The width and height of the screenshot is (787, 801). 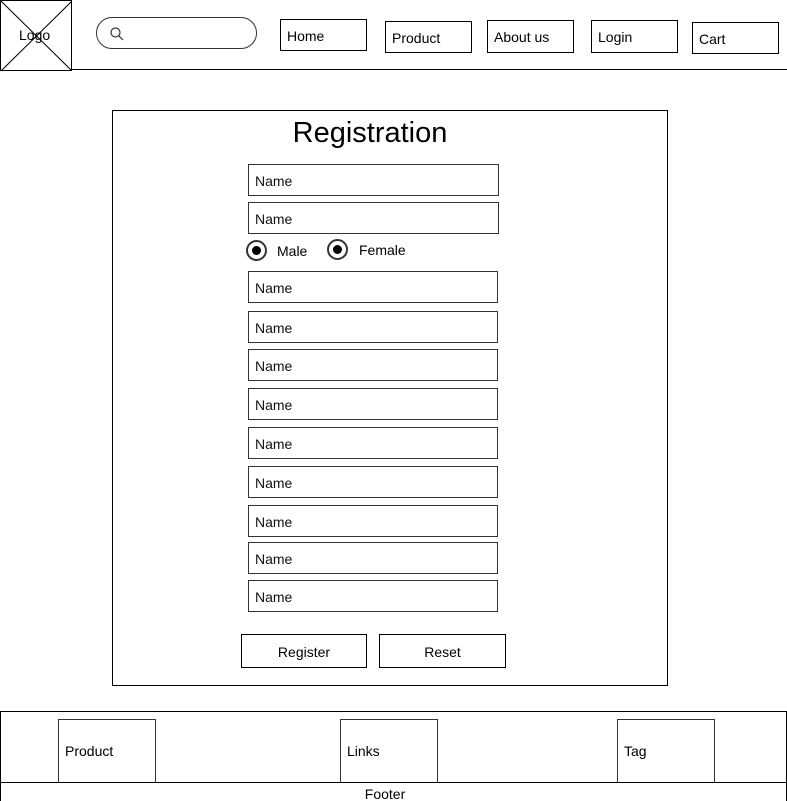 What do you see at coordinates (370, 133) in the screenshot?
I see `page-title: Registration` at bounding box center [370, 133].